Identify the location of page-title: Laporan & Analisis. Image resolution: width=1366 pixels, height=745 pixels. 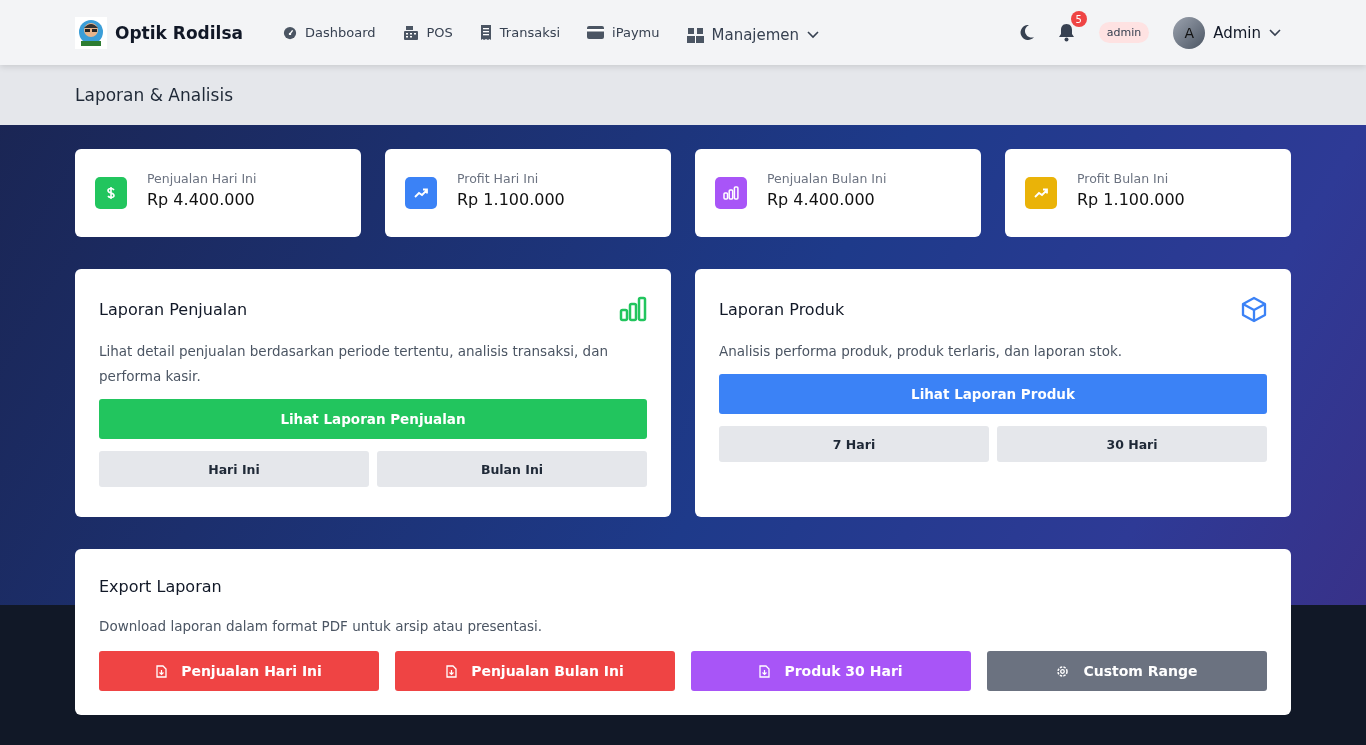
(154, 95).